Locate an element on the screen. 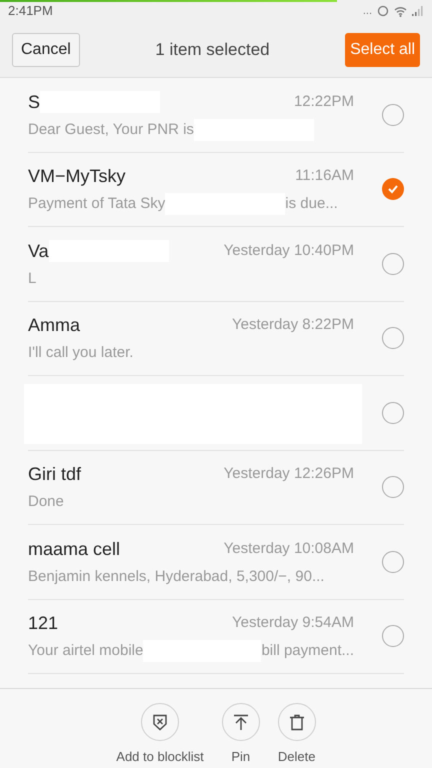 The image size is (432, 768). check-icon is located at coordinates (393, 189).